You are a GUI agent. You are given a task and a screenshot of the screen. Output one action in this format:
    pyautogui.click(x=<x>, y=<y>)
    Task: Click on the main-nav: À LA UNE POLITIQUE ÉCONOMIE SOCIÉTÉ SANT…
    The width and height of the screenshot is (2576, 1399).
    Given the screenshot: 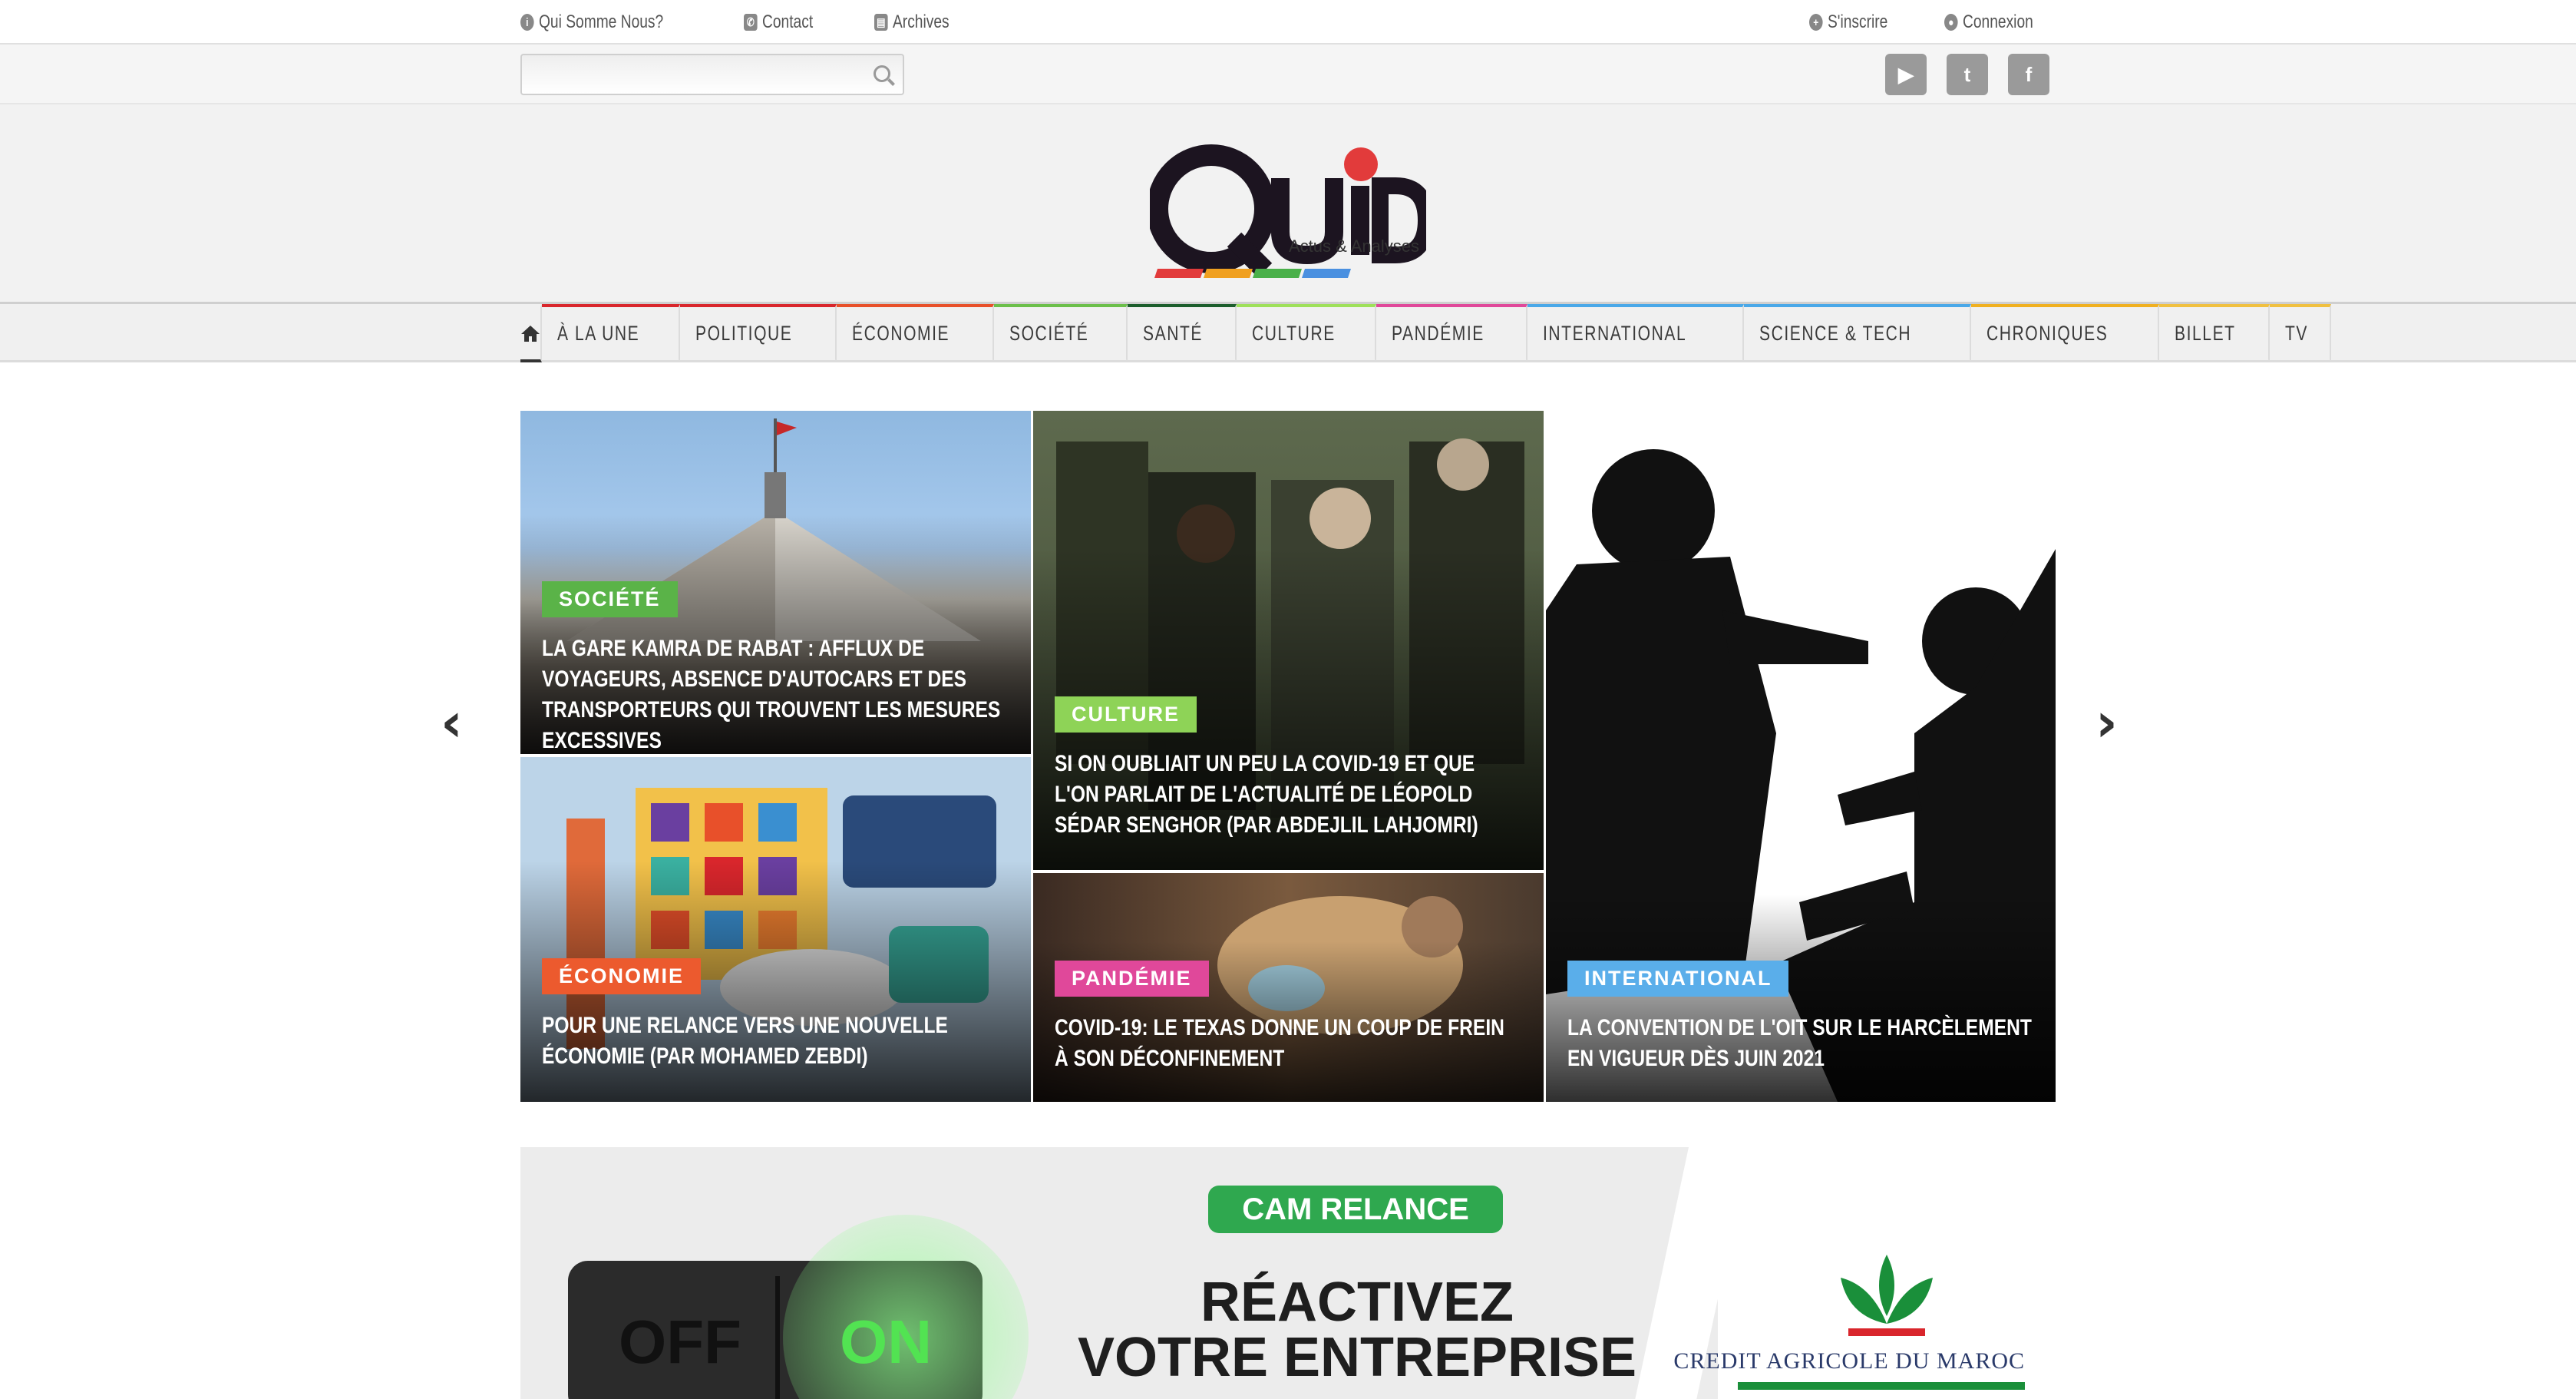 What is the action you would take?
    pyautogui.click(x=1288, y=333)
    